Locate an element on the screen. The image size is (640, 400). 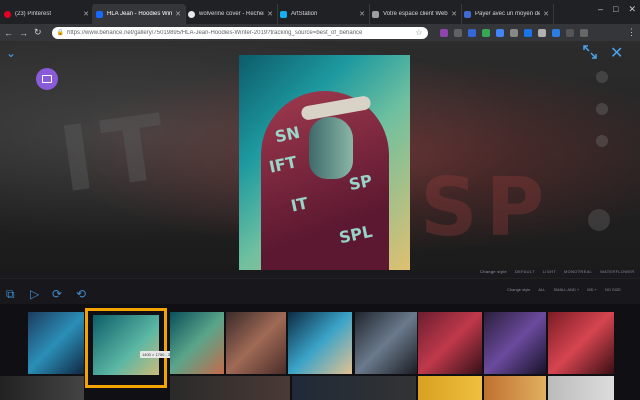
selected-thumbnail is located at coordinates (126, 348).